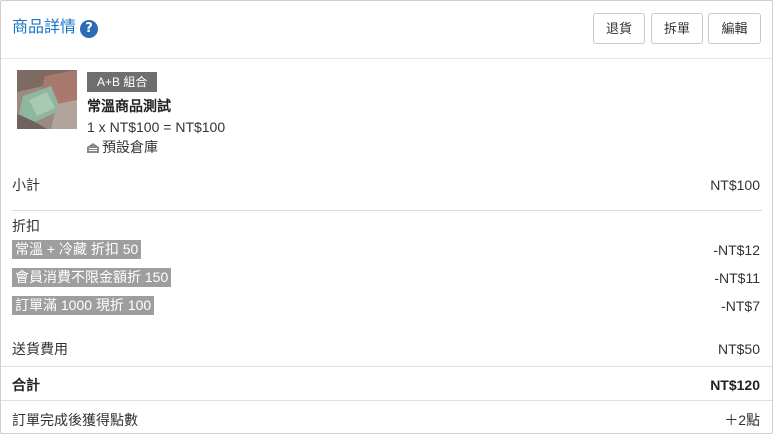 The height and width of the screenshot is (434, 773). I want to click on product-name: 常溫商品測試, so click(129, 106).